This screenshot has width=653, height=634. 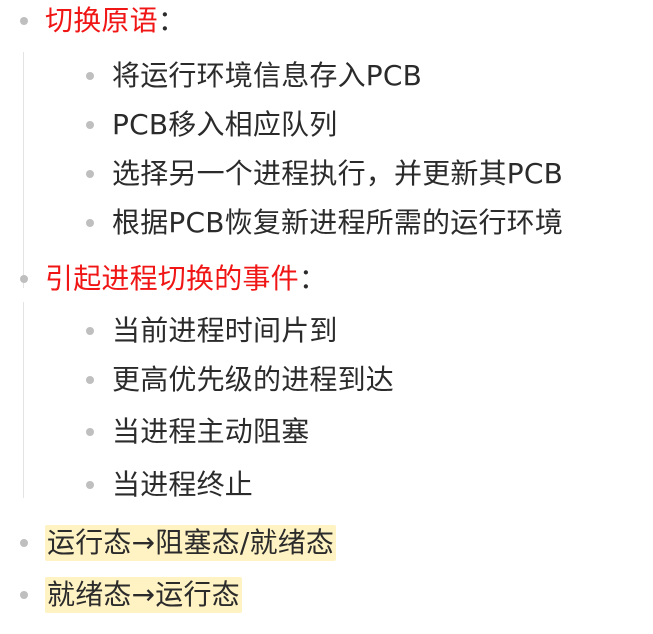 I want to click on outline-subitem: 根据PCB恢复新进程所需的运行环境, so click(x=324, y=223).